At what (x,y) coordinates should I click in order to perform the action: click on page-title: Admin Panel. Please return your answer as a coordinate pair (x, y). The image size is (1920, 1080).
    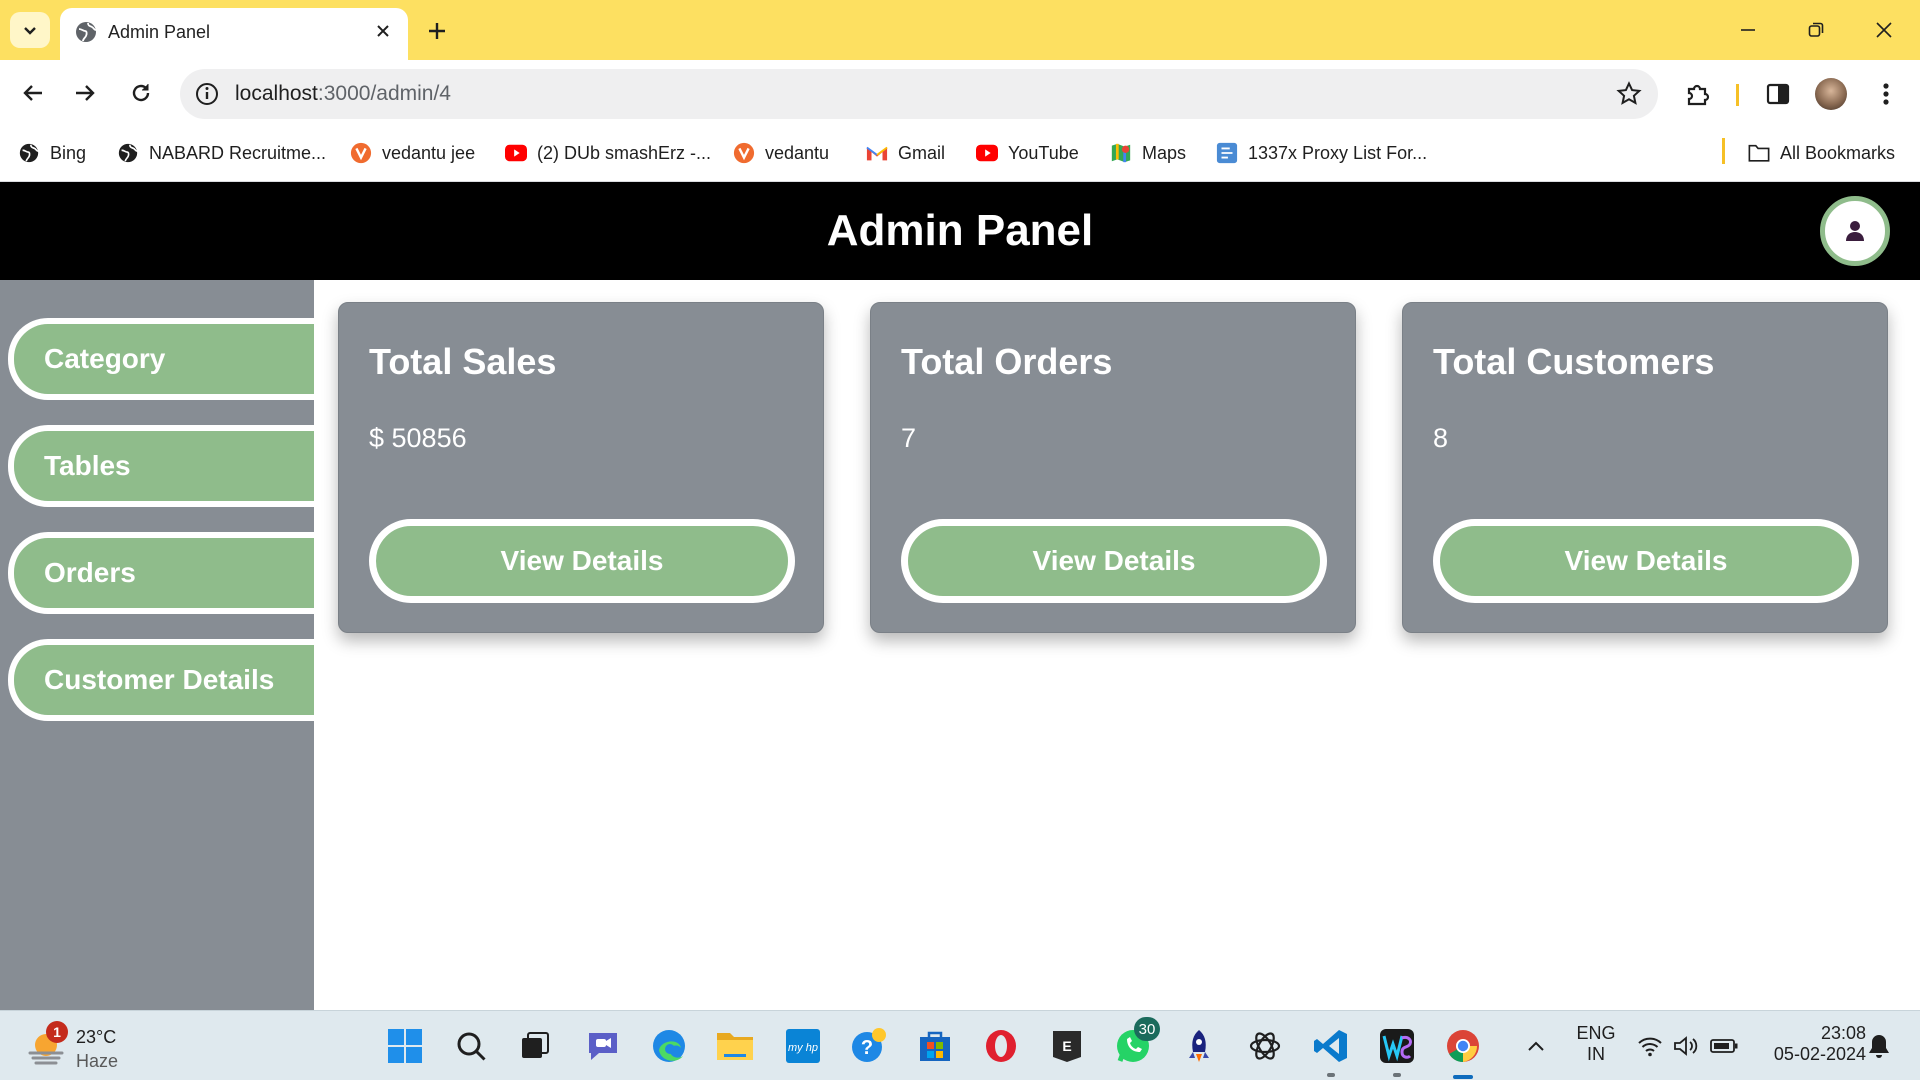
    Looking at the image, I should click on (960, 230).